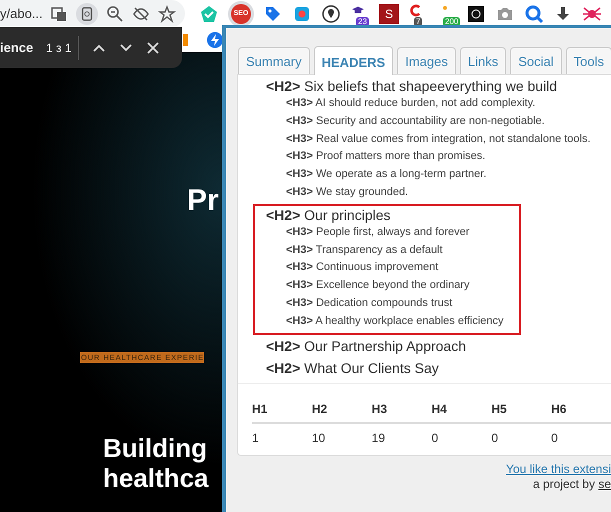  What do you see at coordinates (364, 250) in the screenshot?
I see `heading-entry: <H3> Transparency as a default` at bounding box center [364, 250].